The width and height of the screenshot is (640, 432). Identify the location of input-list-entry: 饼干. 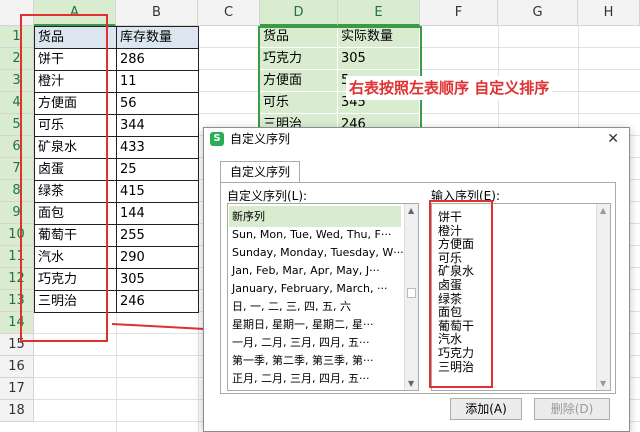
(450, 217).